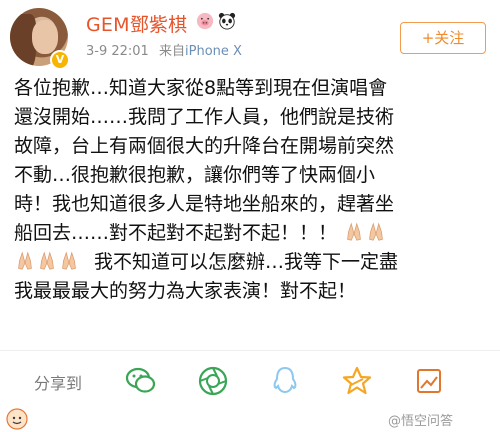 This screenshot has width=500, height=432. What do you see at coordinates (213, 381) in the screenshot?
I see `moments-icon` at bounding box center [213, 381].